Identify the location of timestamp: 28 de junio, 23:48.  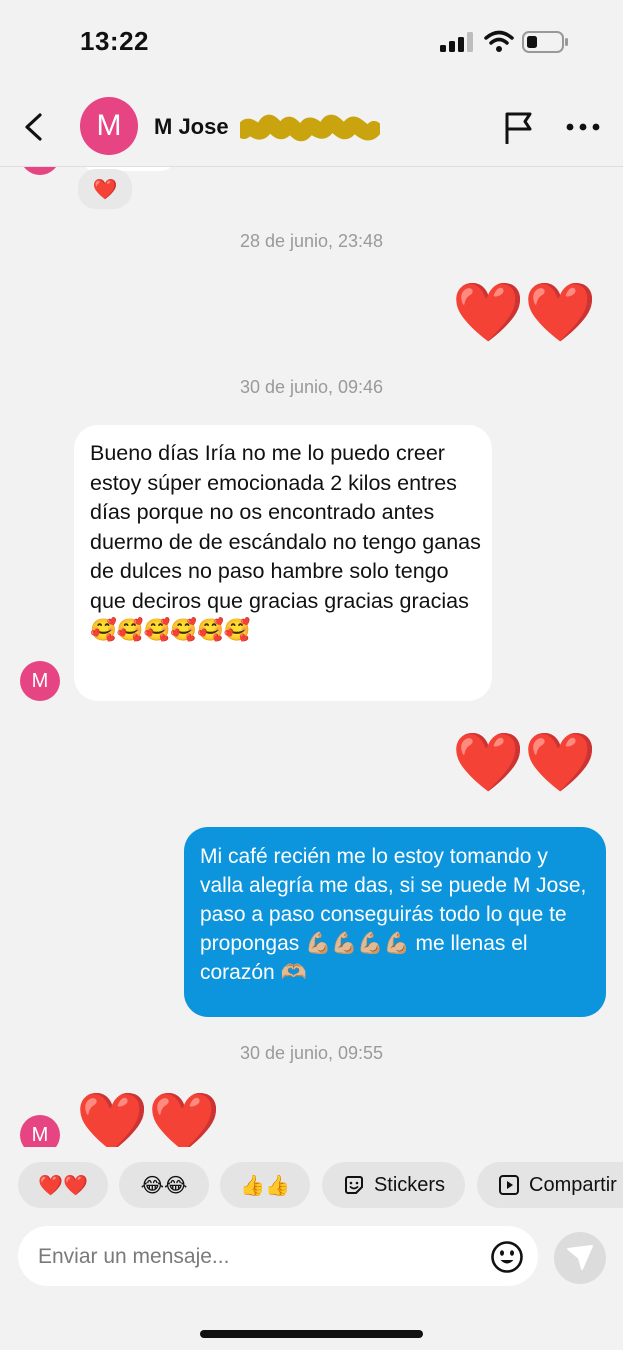
(311, 241).